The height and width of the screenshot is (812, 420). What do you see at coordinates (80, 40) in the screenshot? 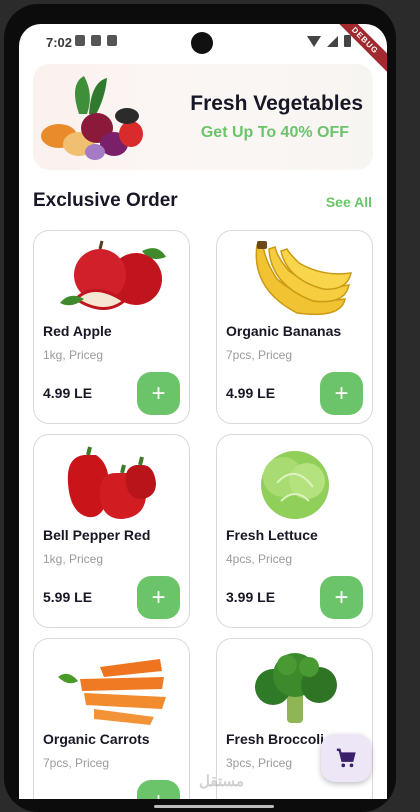
I see `shield-icon` at bounding box center [80, 40].